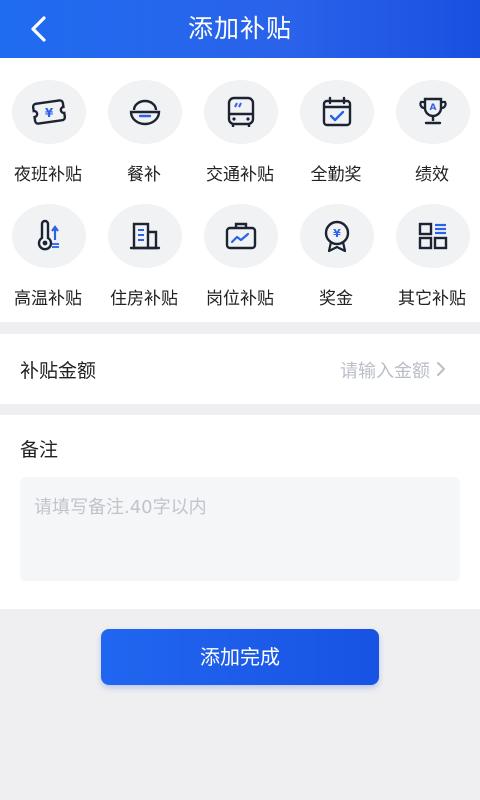 Image resolution: width=480 pixels, height=800 pixels. What do you see at coordinates (240, 657) in the screenshot?
I see `submit-button: 添加完成` at bounding box center [240, 657].